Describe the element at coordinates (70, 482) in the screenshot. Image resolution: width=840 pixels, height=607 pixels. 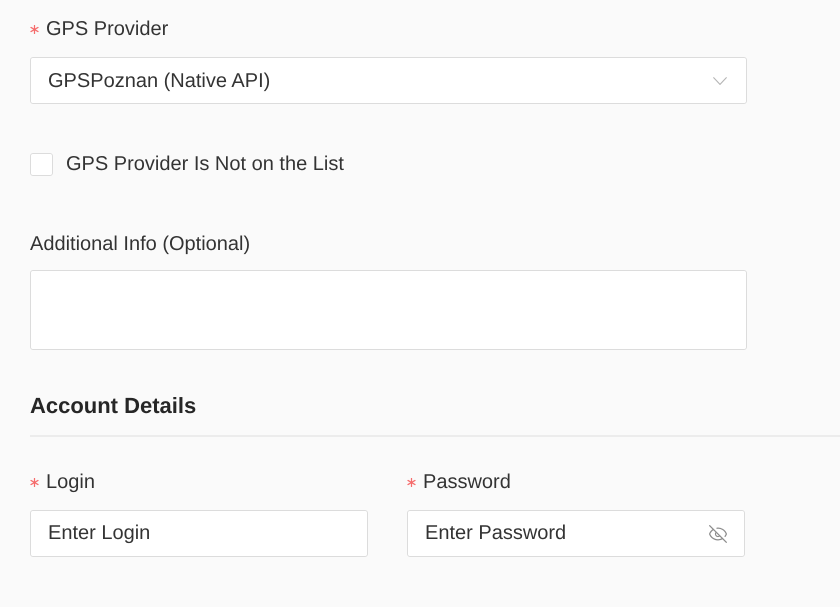
I see `login-label: Login` at that location.